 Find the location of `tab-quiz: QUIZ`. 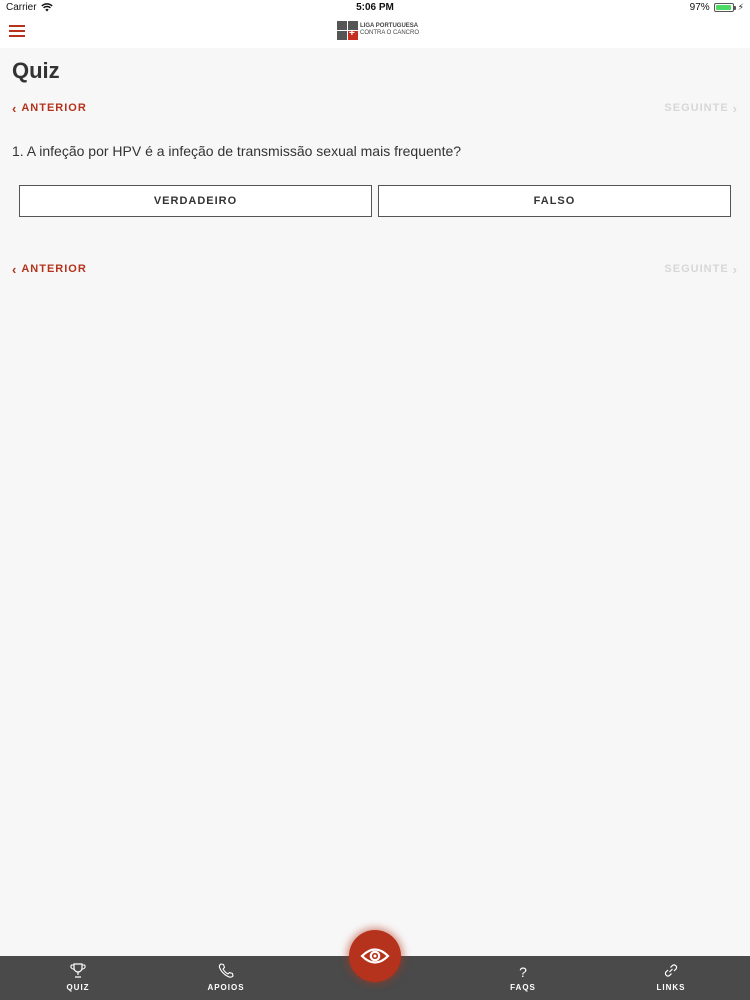

tab-quiz: QUIZ is located at coordinates (78, 978).